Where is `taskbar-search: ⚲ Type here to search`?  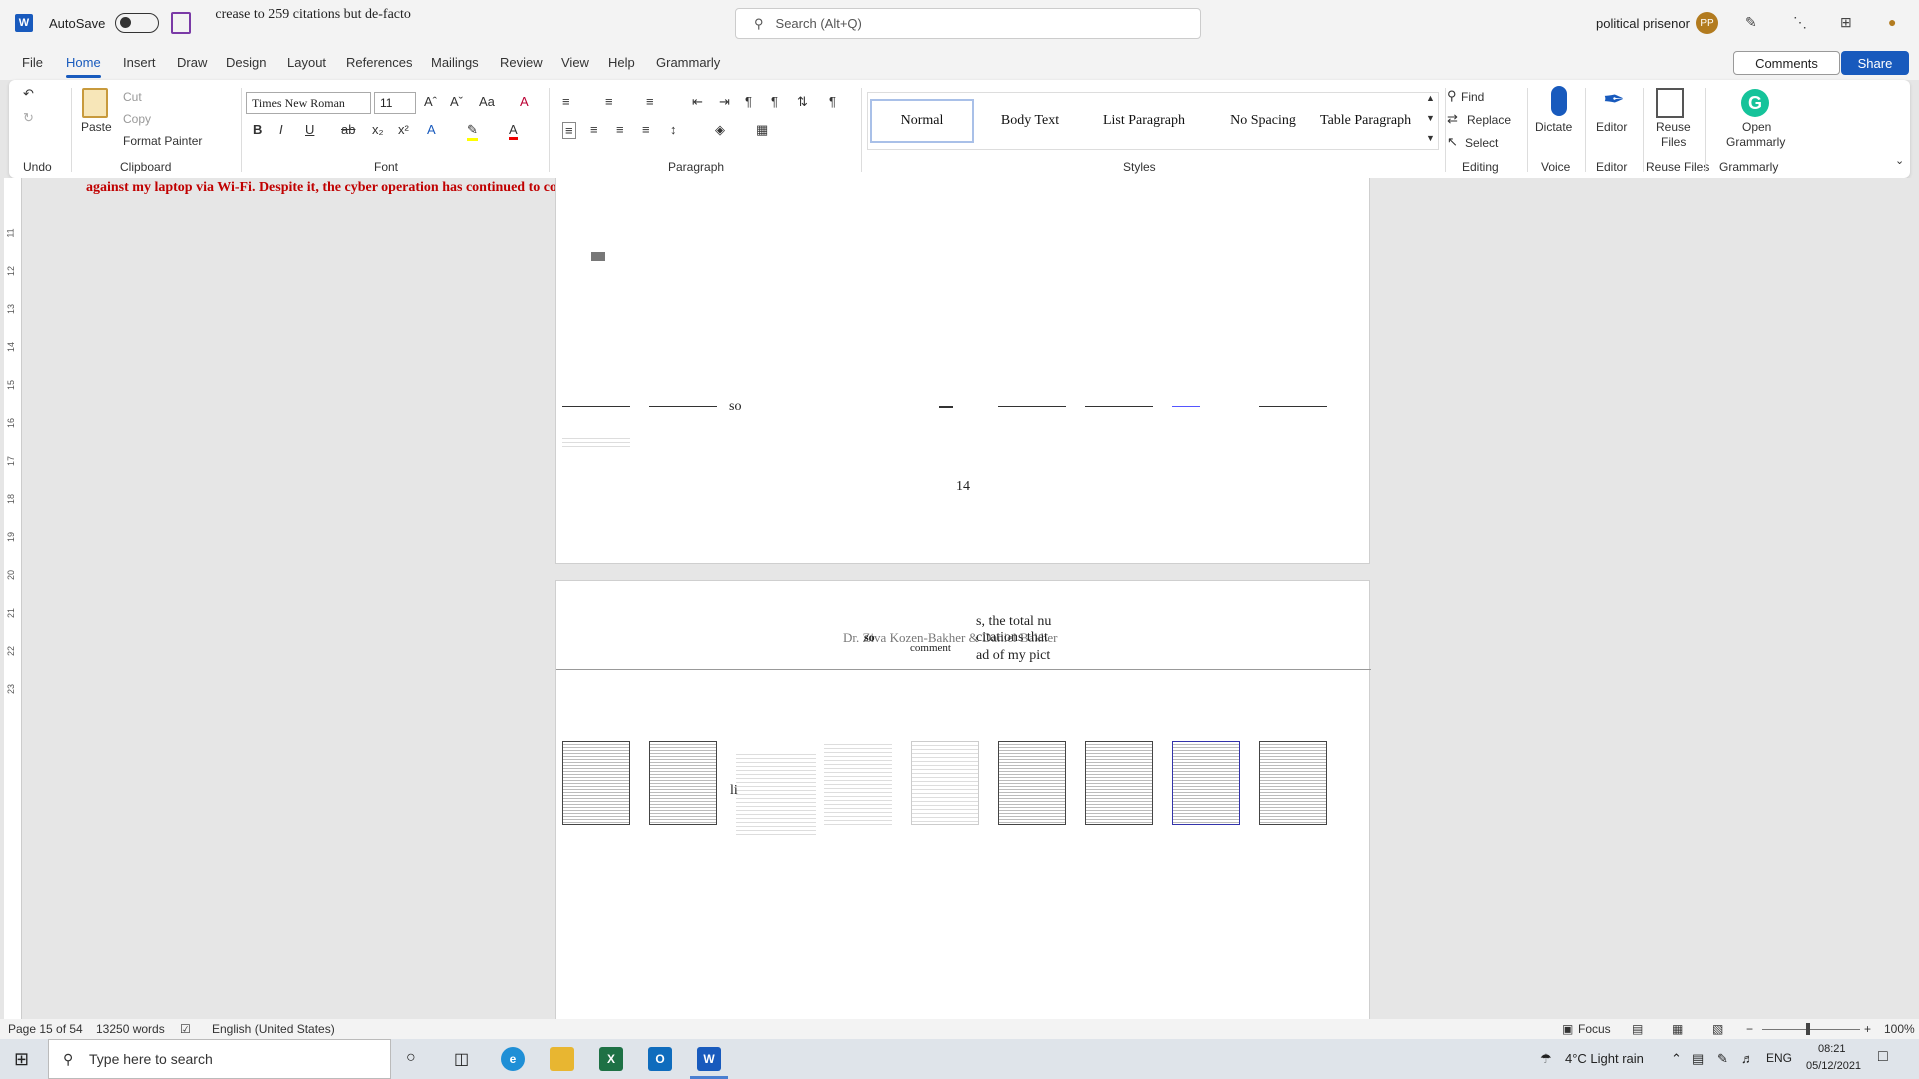 taskbar-search: ⚲ Type here to search is located at coordinates (219, 1059).